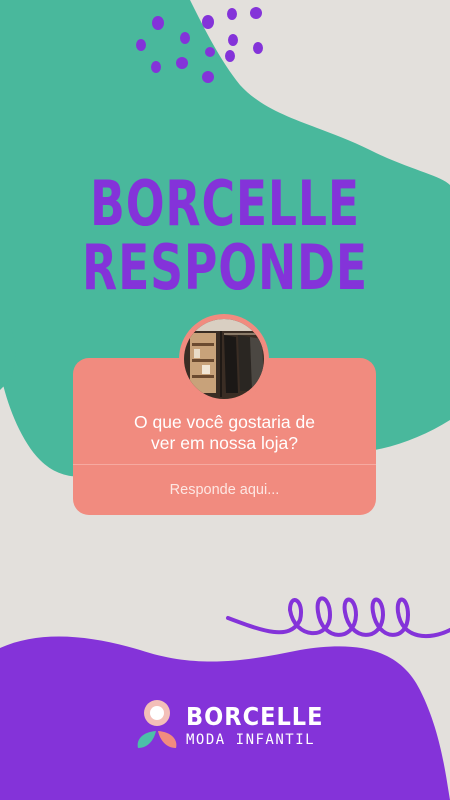  What do you see at coordinates (338, 617) in the screenshot?
I see `purple-squiggle` at bounding box center [338, 617].